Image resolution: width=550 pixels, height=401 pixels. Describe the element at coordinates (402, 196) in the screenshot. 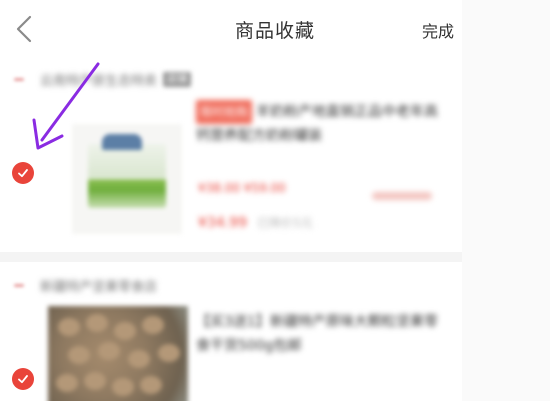

I see `price-decoration` at that location.